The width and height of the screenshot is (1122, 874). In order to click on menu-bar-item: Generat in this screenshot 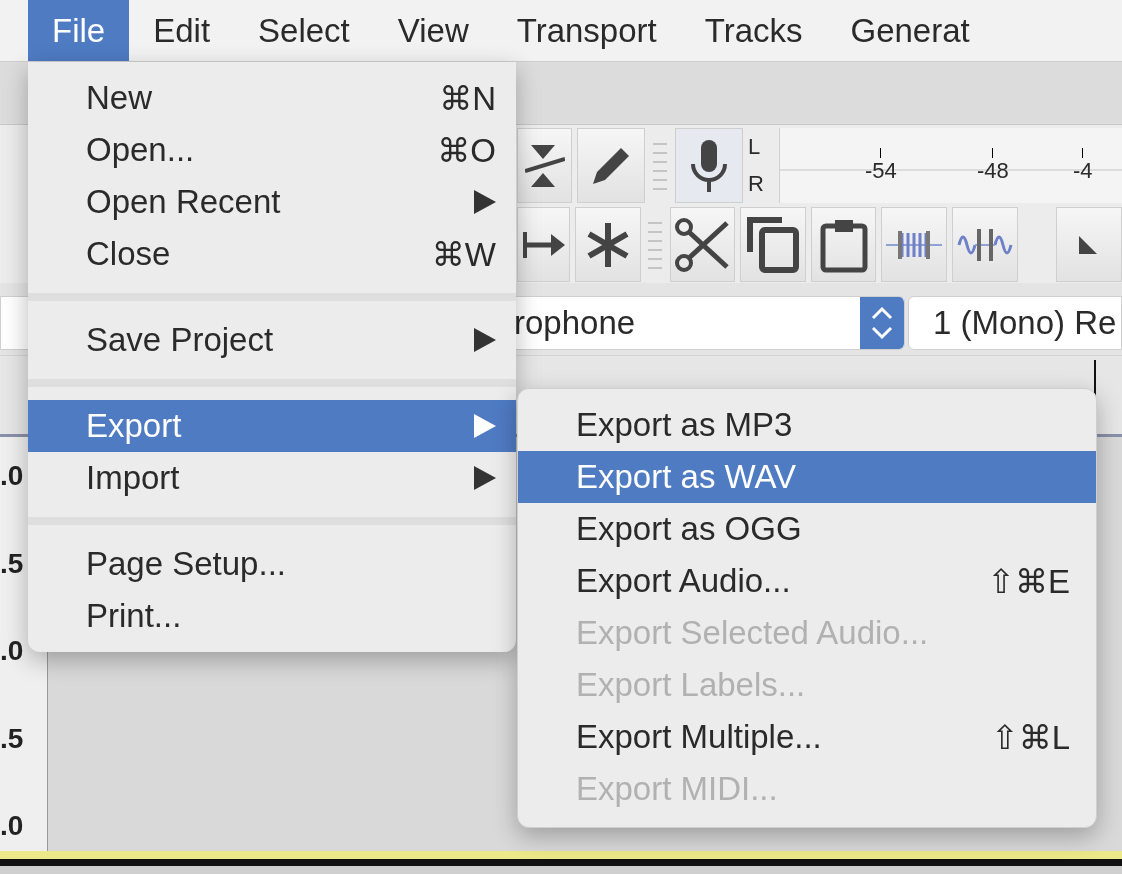, I will do `click(910, 30)`.